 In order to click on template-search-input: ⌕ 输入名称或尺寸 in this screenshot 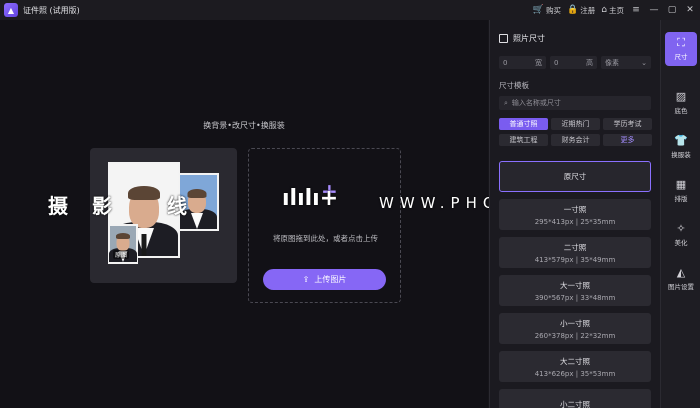, I will do `click(575, 103)`.